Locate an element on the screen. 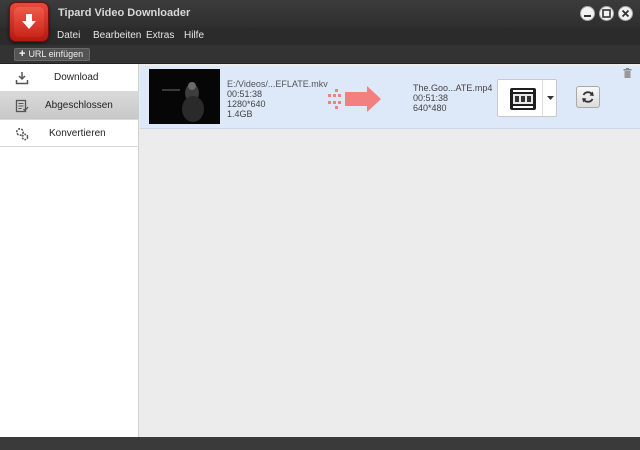  close-button is located at coordinates (625, 13).